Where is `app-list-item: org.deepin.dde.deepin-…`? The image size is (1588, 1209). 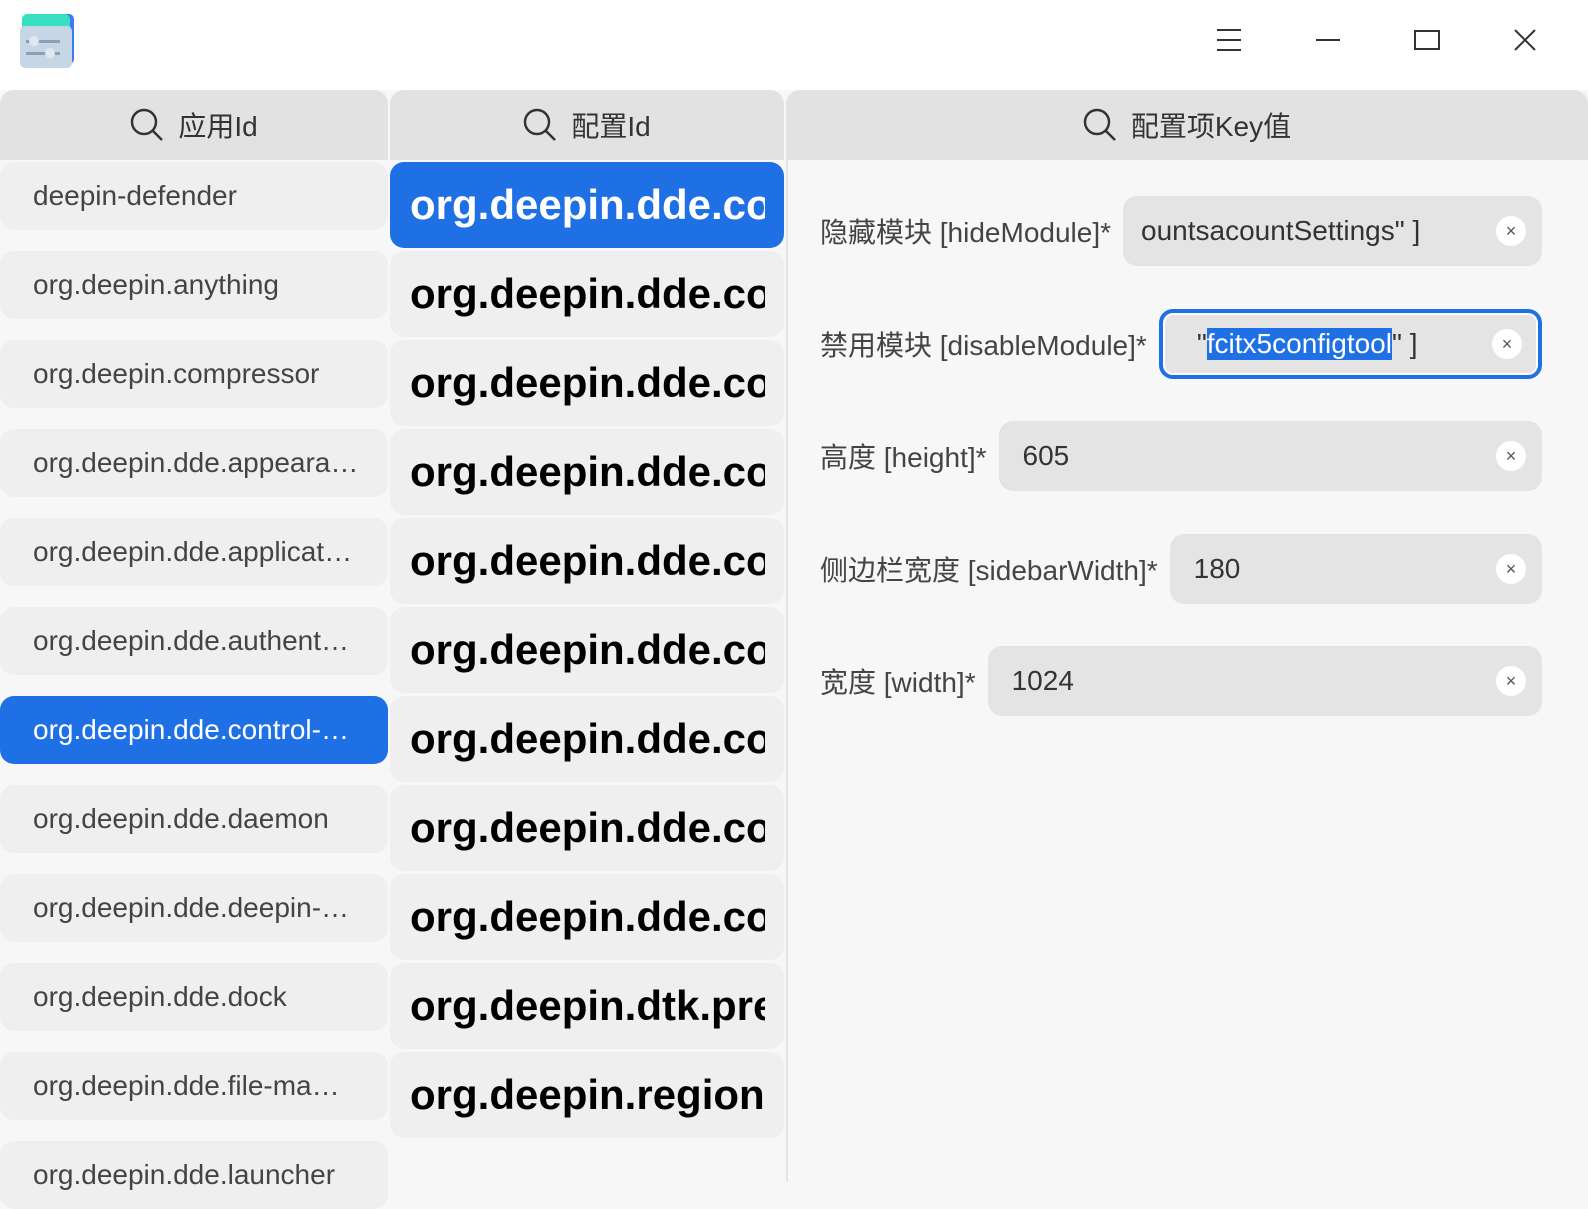 app-list-item: org.deepin.dde.deepin-… is located at coordinates (194, 908).